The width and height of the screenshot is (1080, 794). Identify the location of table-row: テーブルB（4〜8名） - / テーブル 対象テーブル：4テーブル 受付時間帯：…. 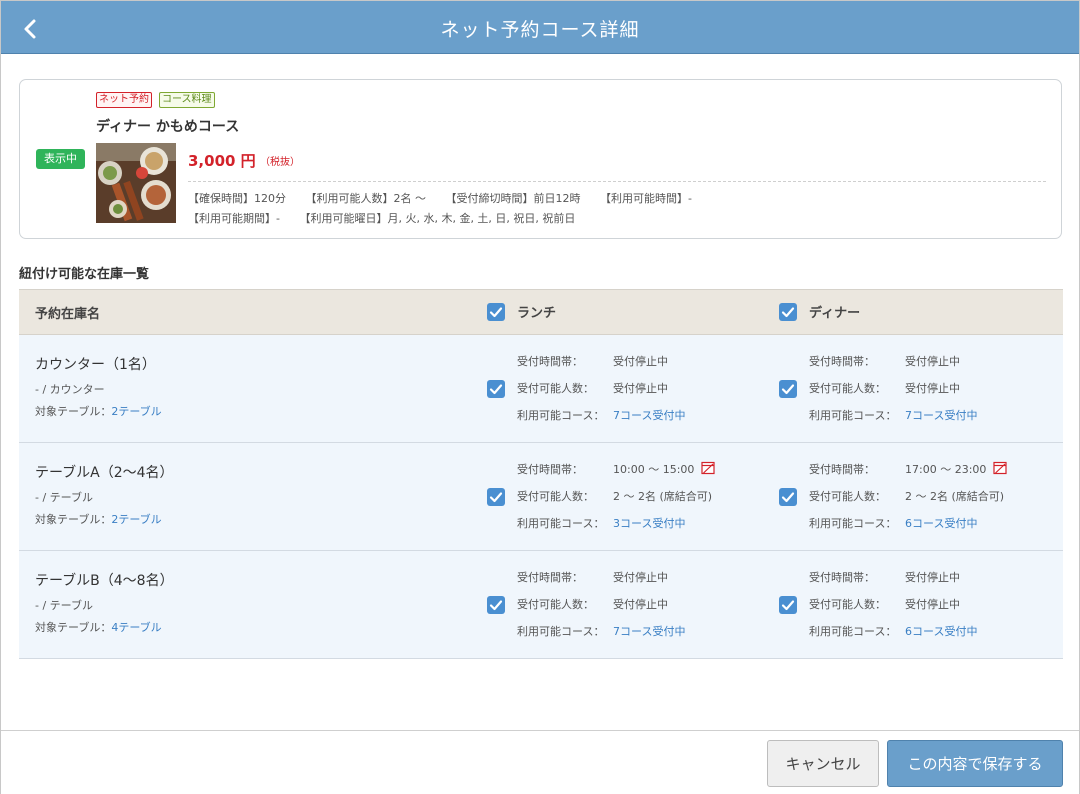
(541, 605).